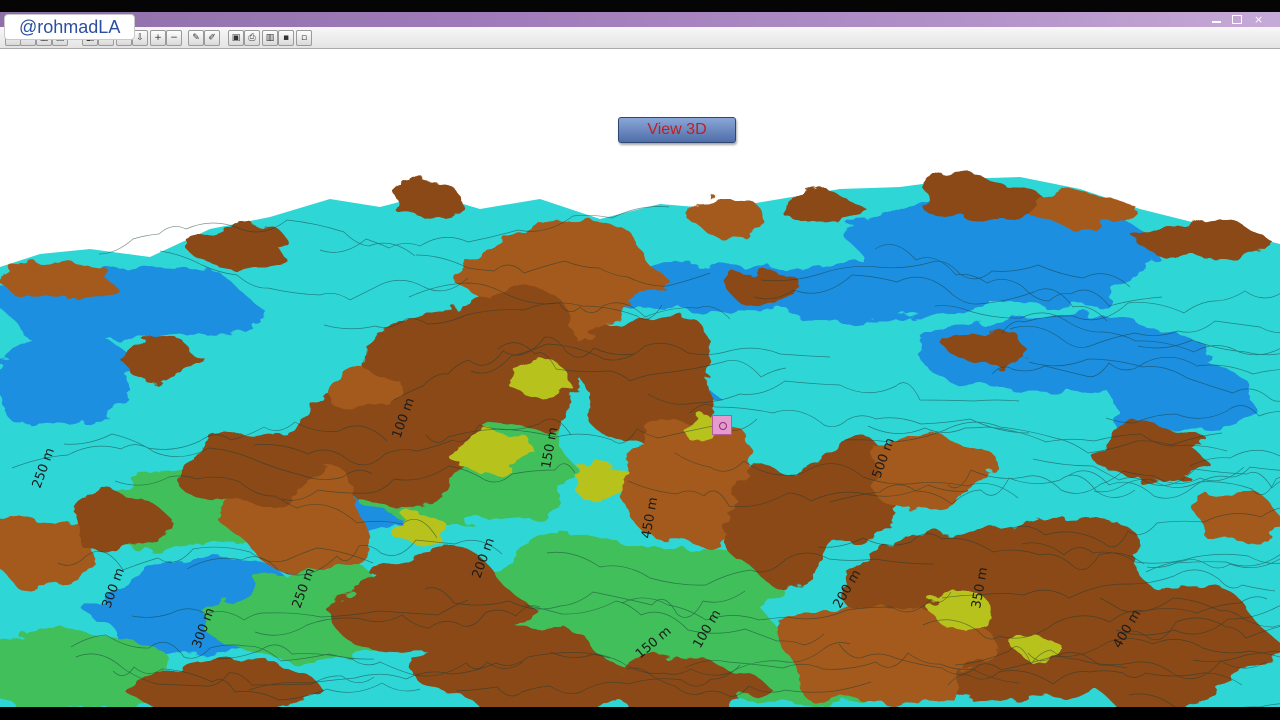  Describe the element at coordinates (236, 38) in the screenshot. I see `image-tool-icon: ▣` at that location.